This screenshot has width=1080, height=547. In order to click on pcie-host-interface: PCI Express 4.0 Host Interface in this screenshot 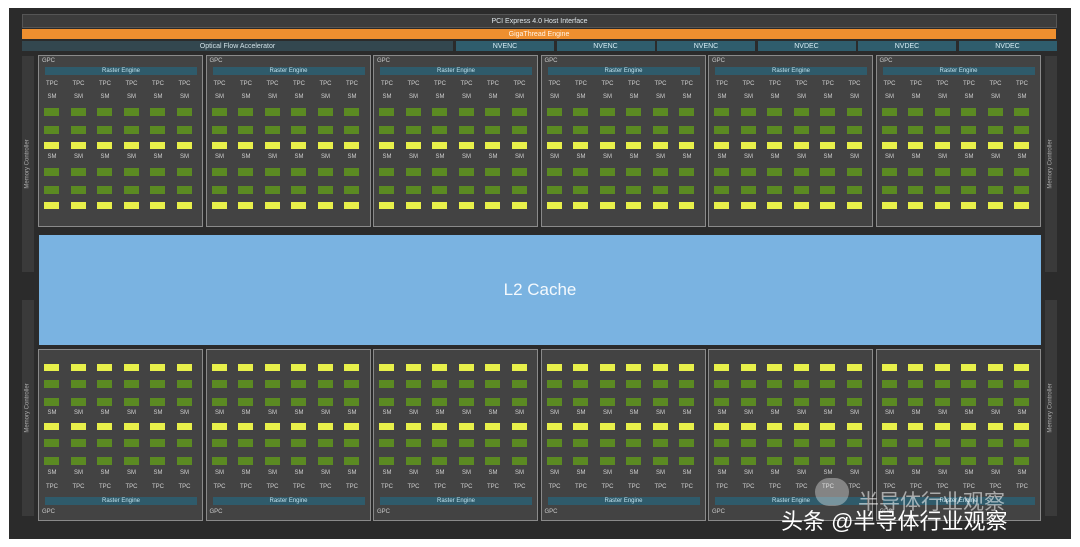, I will do `click(539, 21)`.